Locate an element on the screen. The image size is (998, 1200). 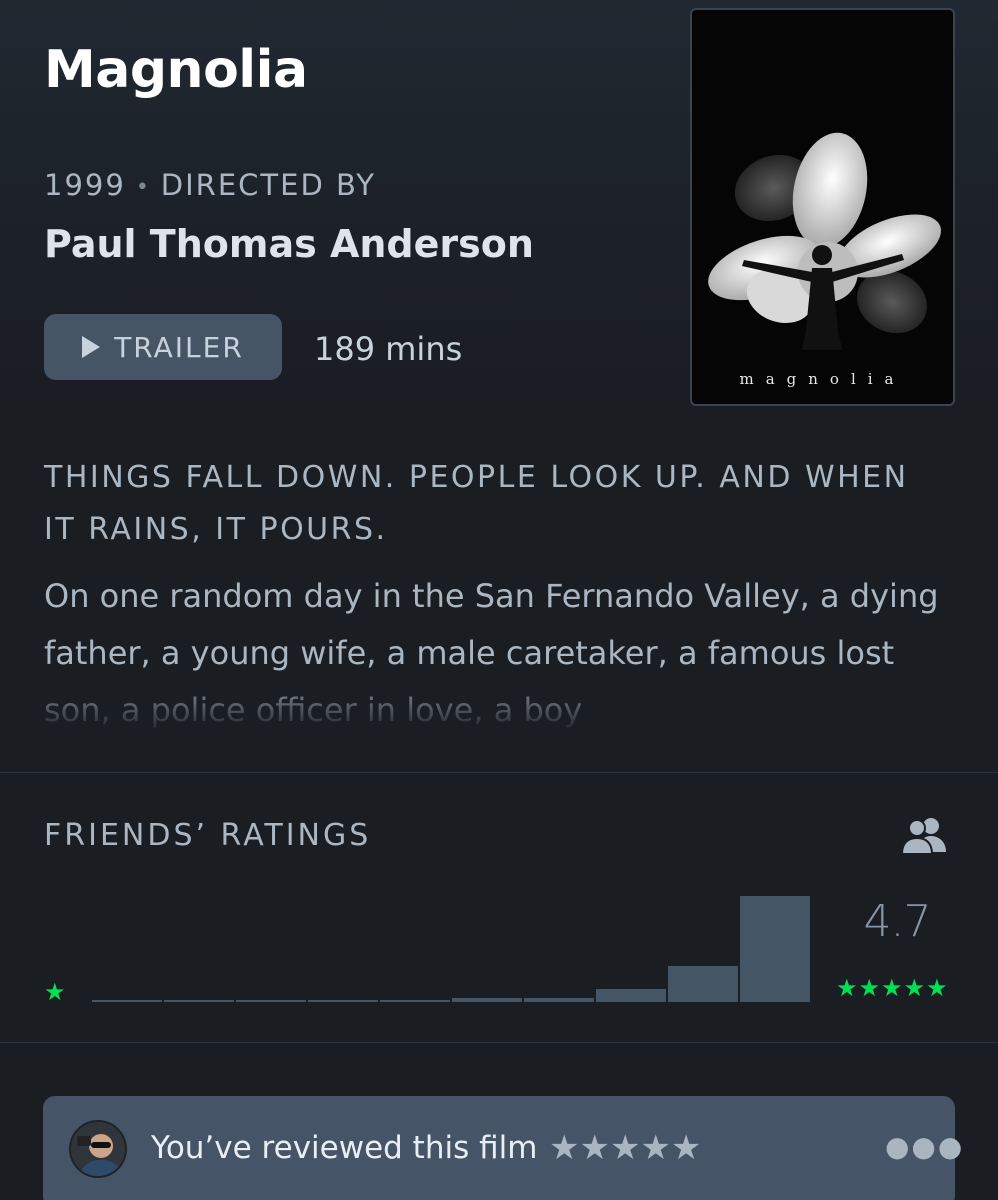
play-icon is located at coordinates (91, 347).